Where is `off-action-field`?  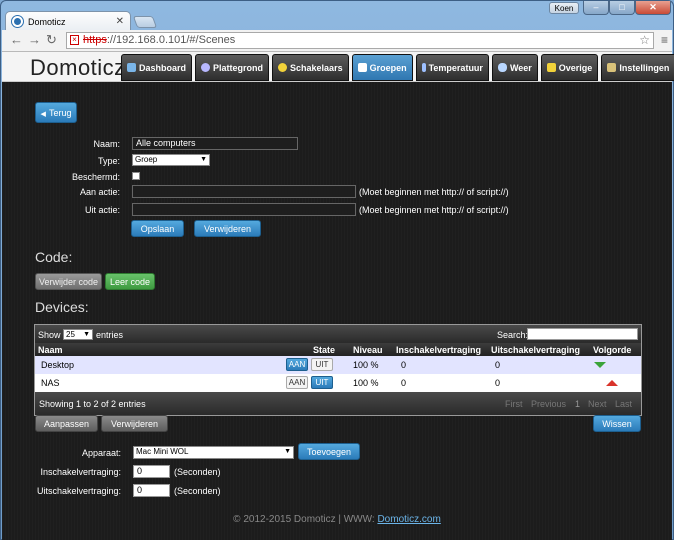
off-action-field is located at coordinates (244, 209).